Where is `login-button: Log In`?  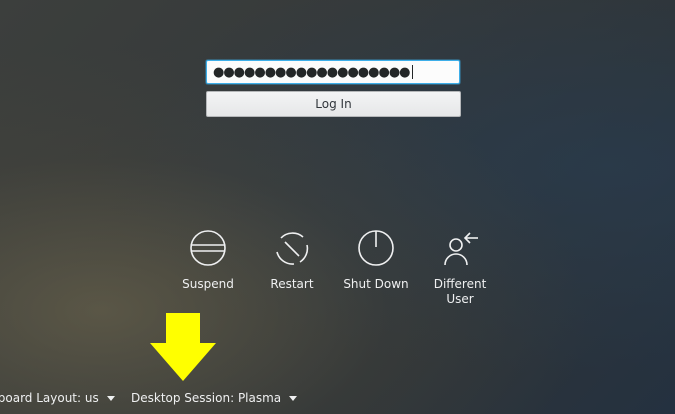 login-button: Log In is located at coordinates (333, 104).